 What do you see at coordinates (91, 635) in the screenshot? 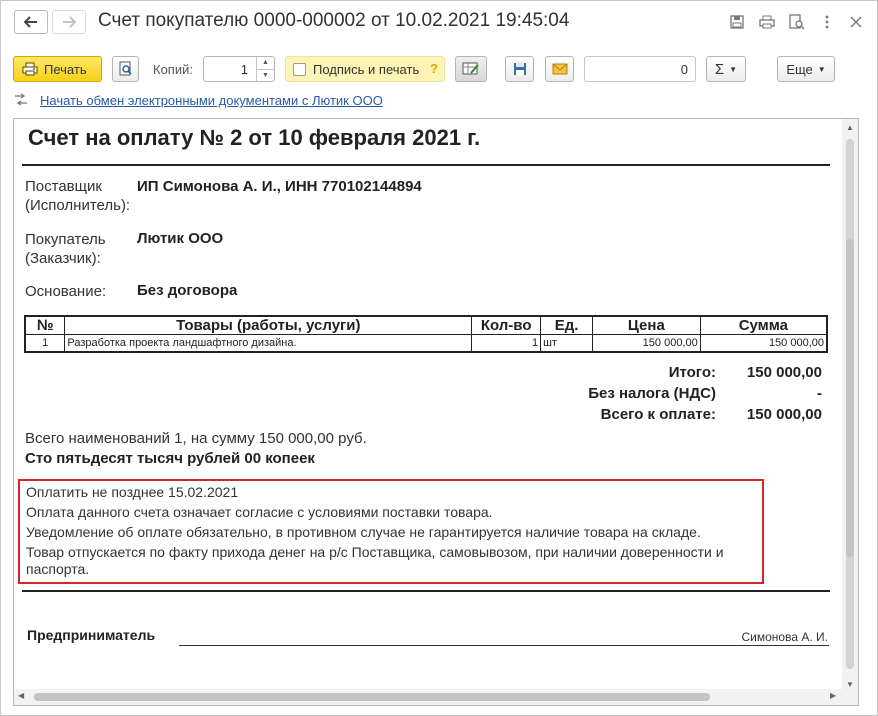
I see `signature-label: Предприниматель` at bounding box center [91, 635].